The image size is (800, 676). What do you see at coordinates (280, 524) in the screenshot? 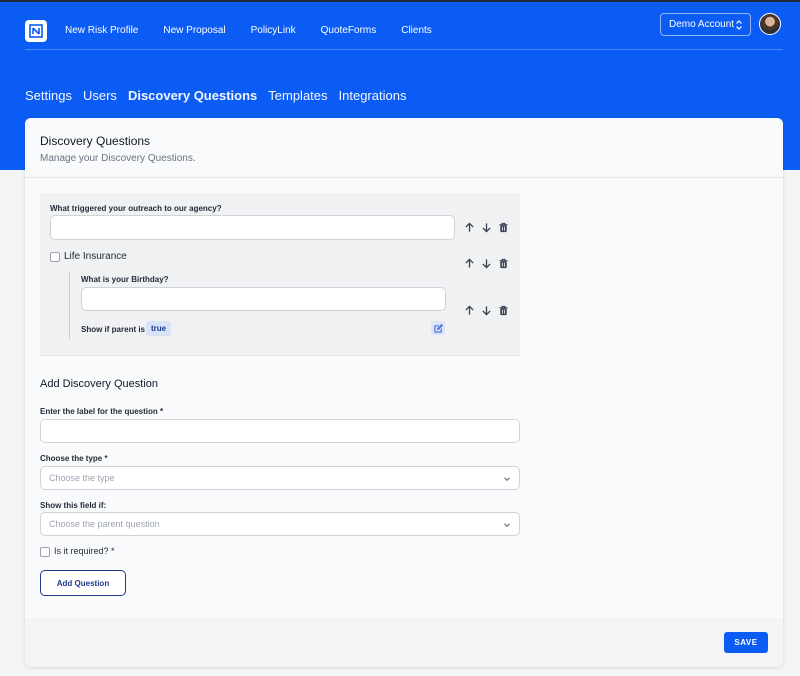
I see `parent-question-select: Choose the parent question` at bounding box center [280, 524].